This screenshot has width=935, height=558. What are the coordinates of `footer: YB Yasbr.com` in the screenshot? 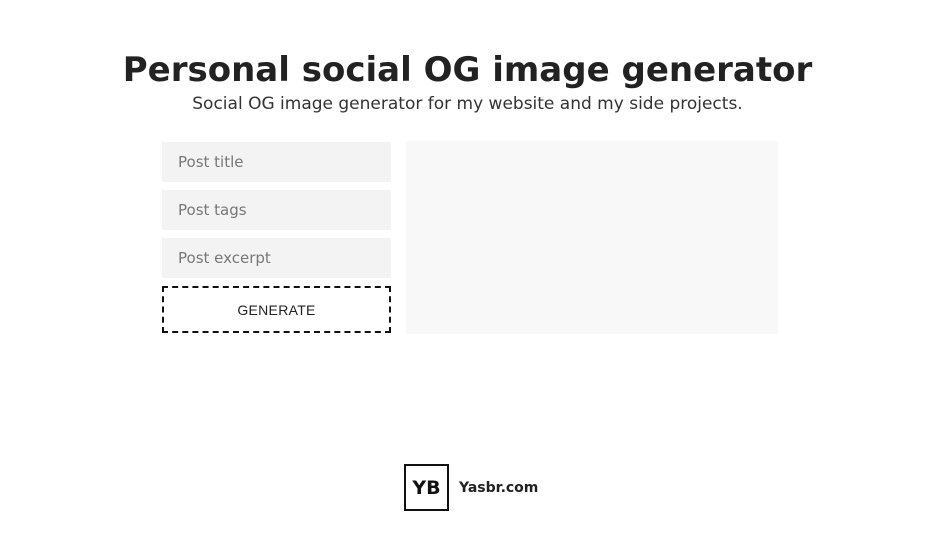 It's located at (471, 487).